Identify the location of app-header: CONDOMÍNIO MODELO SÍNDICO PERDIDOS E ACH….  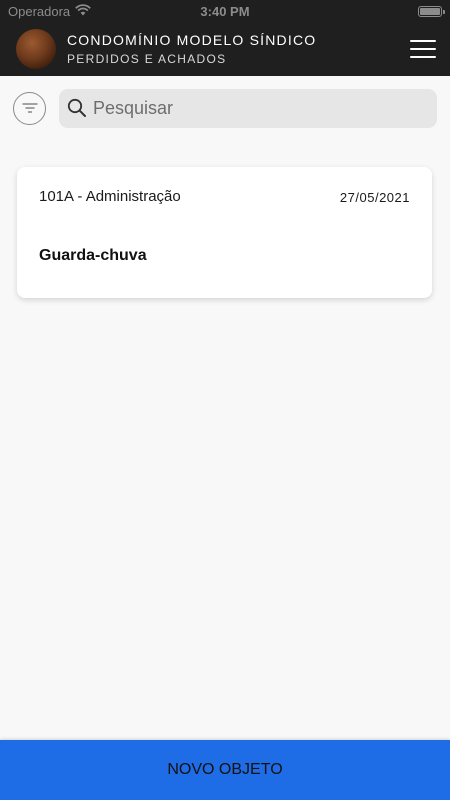
(225, 49).